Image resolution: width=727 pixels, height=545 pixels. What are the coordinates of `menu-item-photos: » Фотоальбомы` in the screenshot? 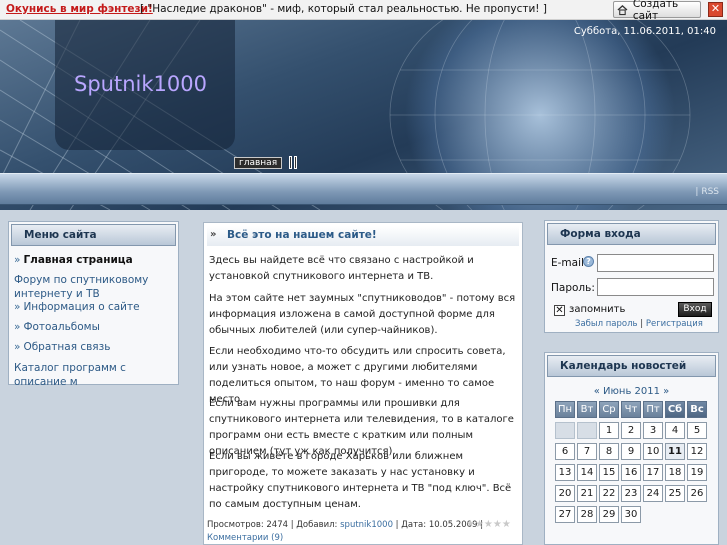 It's located at (57, 327).